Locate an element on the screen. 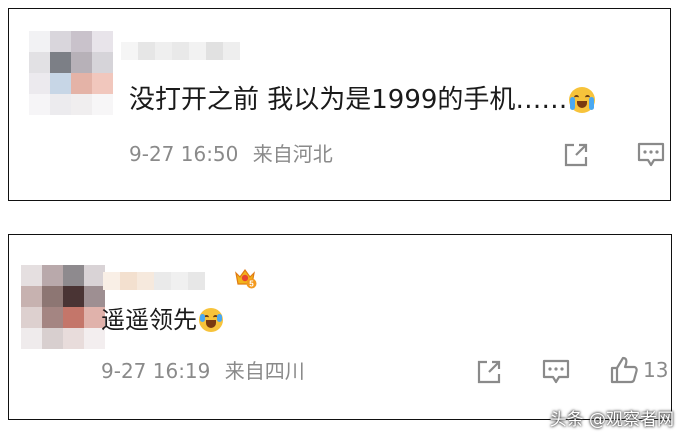  like-count: 13 is located at coordinates (656, 370).